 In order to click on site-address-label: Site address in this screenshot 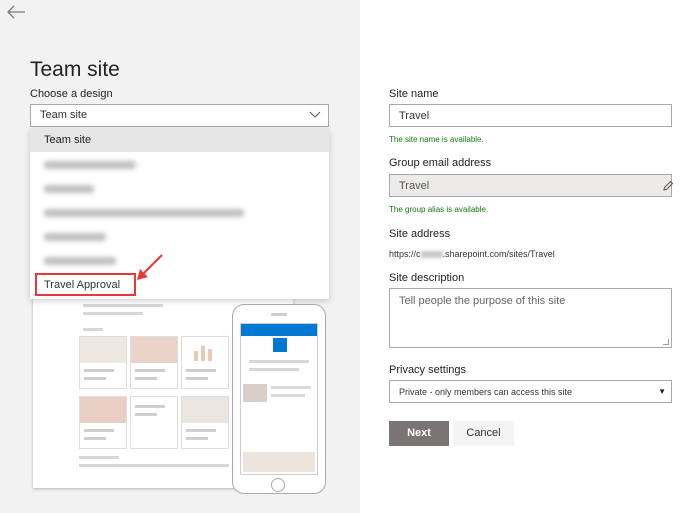, I will do `click(420, 234)`.